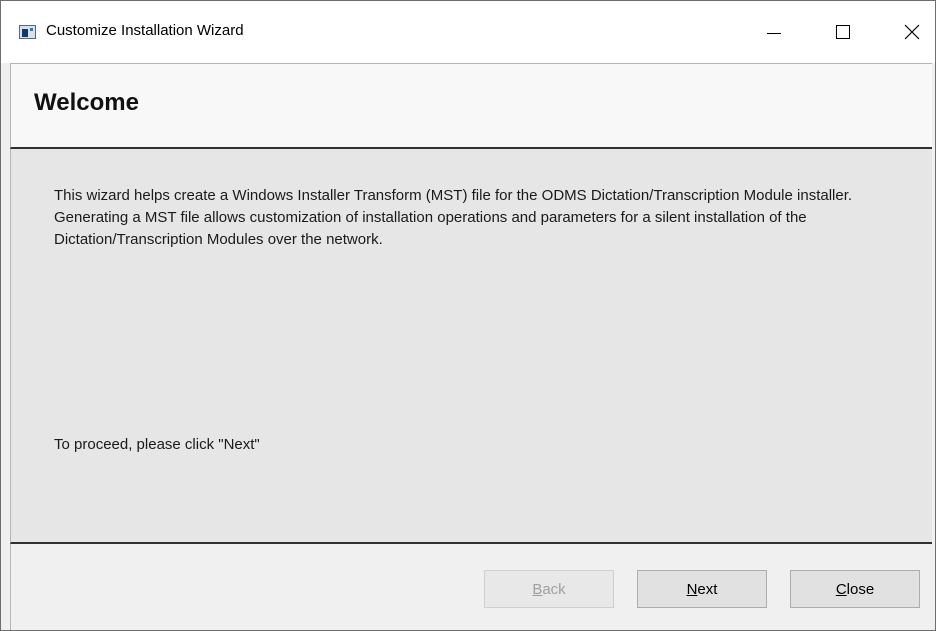  Describe the element at coordinates (27, 32) in the screenshot. I see `app-window-icon` at that location.